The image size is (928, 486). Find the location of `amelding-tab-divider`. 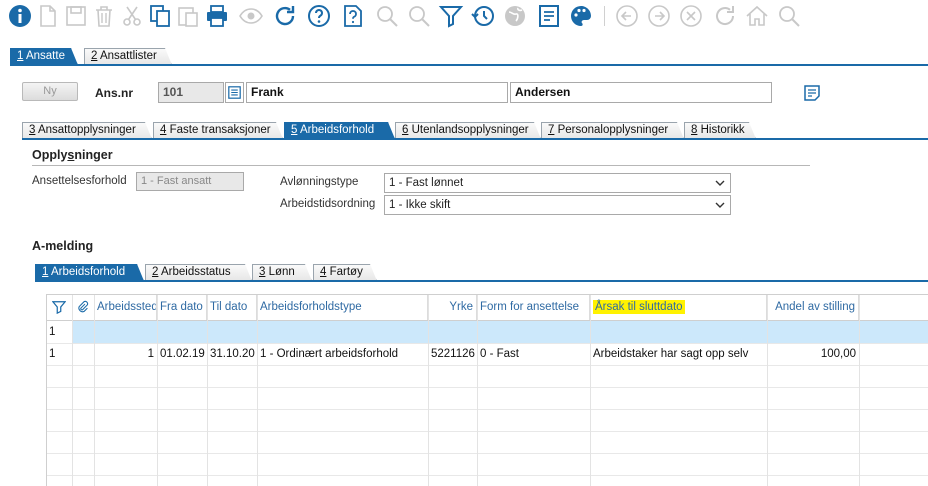

amelding-tab-divider is located at coordinates (481, 281).